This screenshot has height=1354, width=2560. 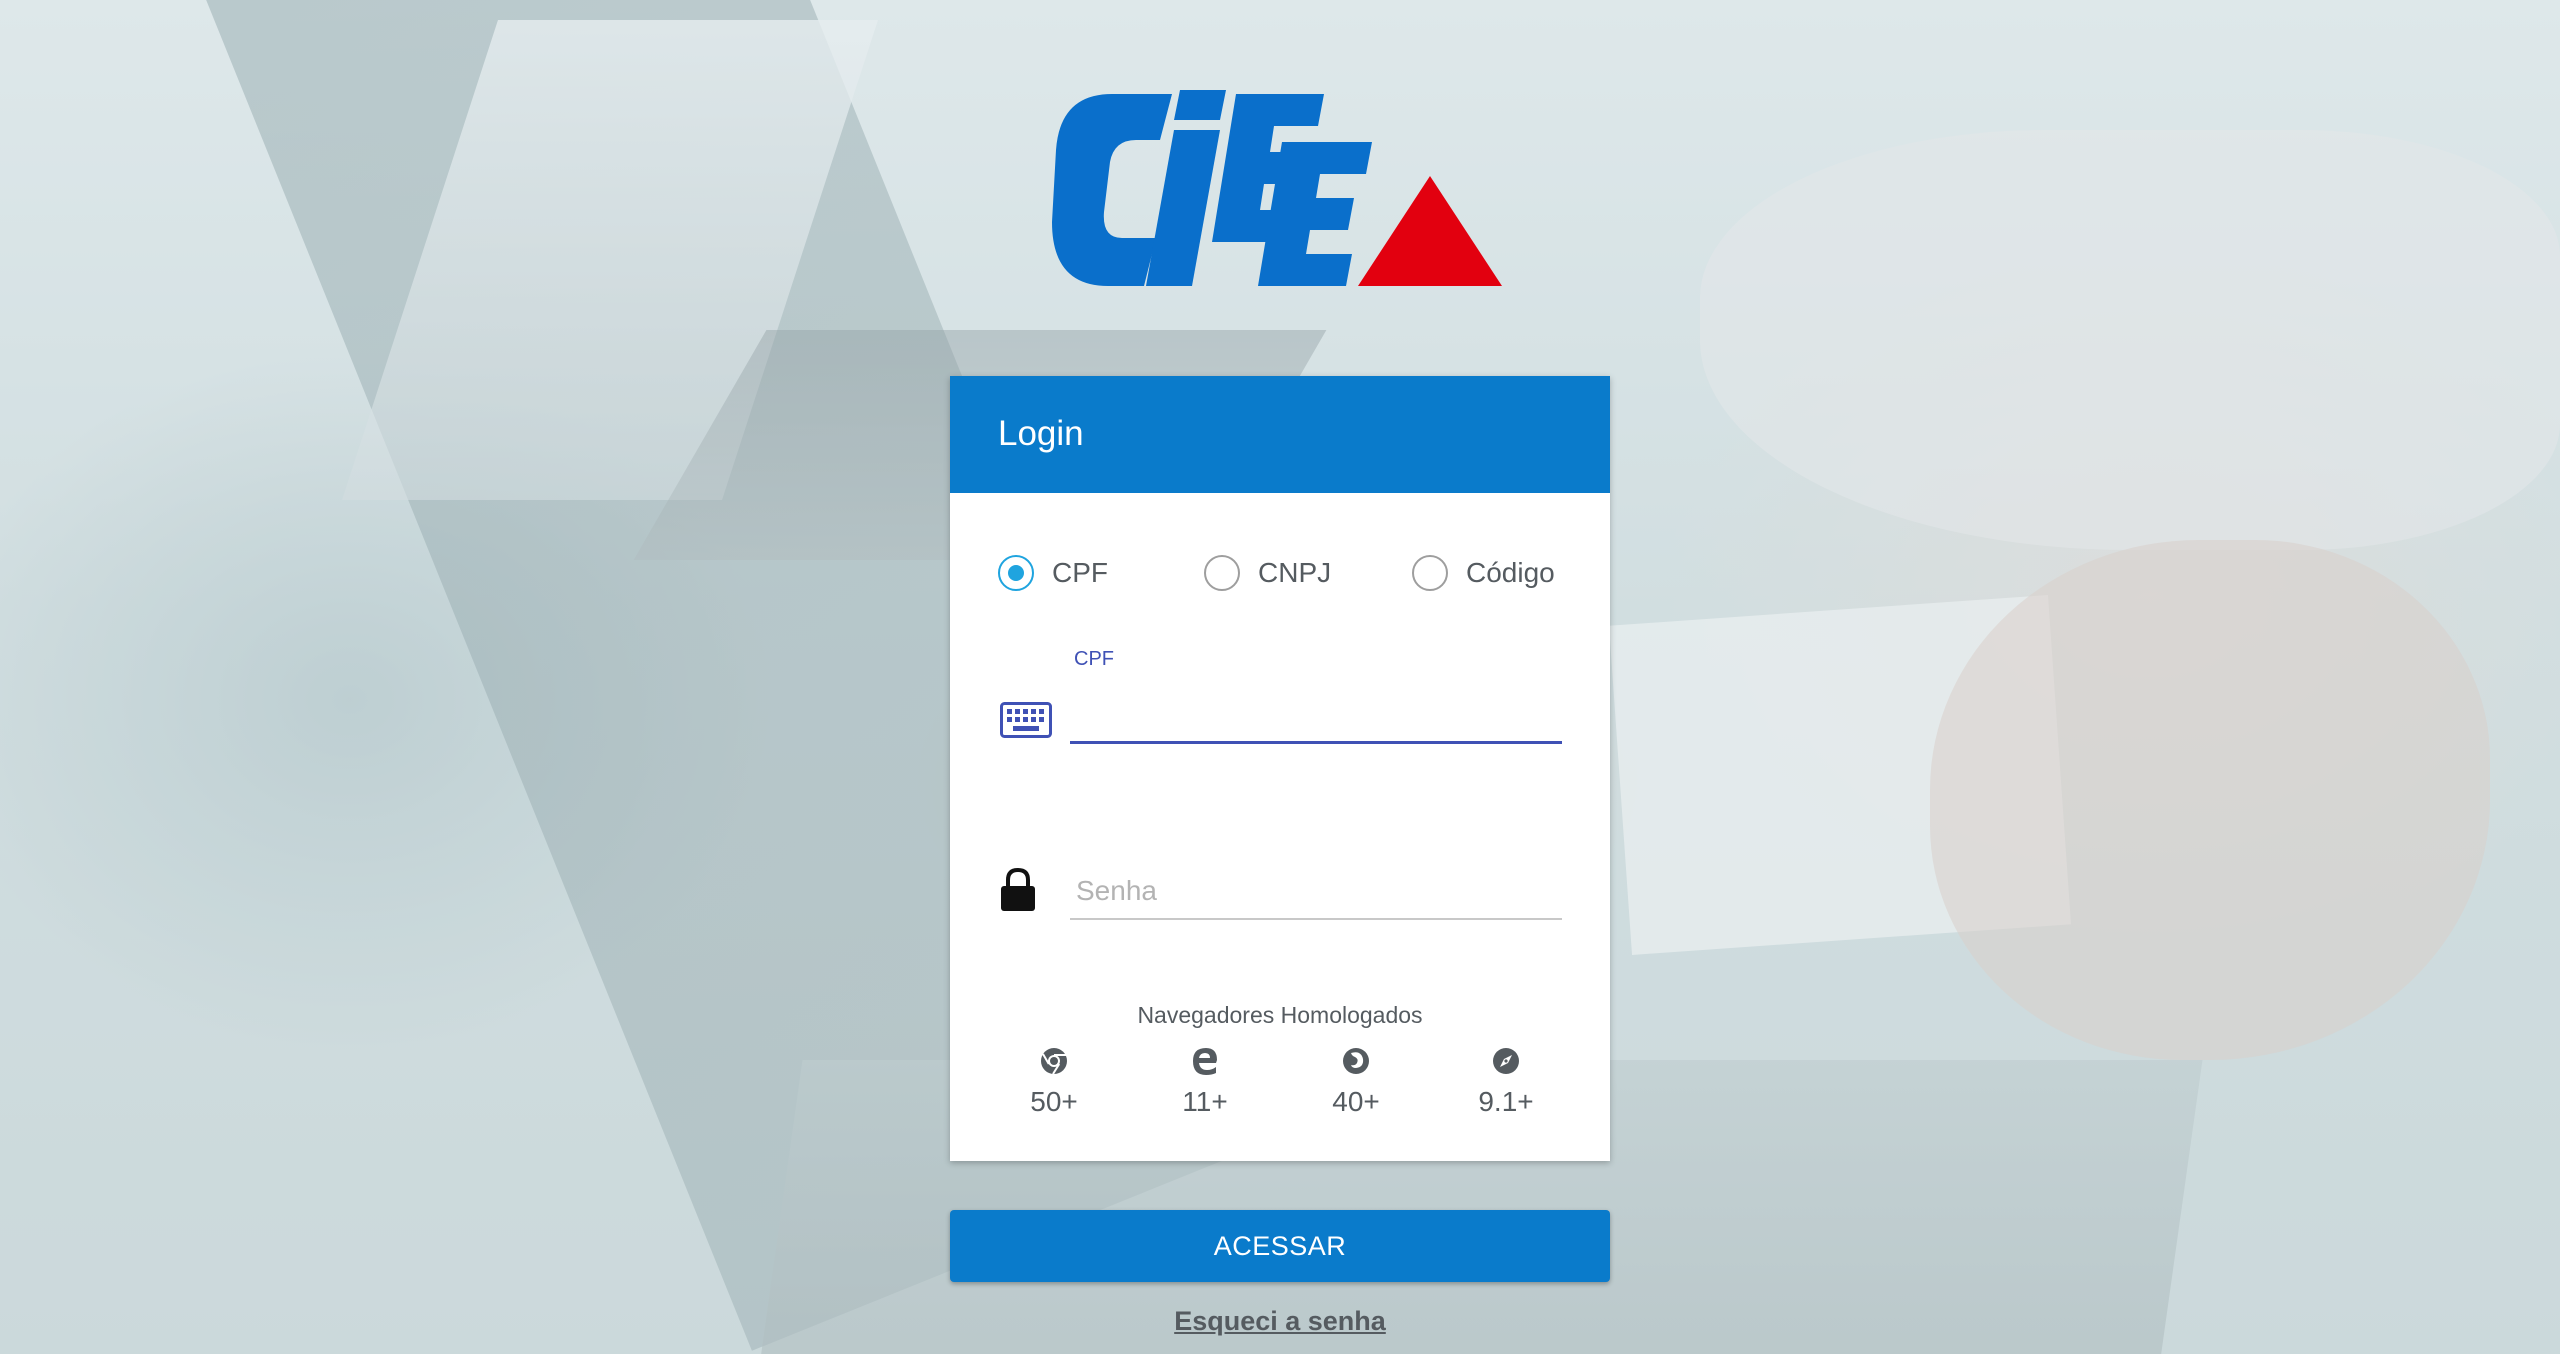 What do you see at coordinates (1356, 1082) in the screenshot?
I see `browser-firefox: 40+` at bounding box center [1356, 1082].